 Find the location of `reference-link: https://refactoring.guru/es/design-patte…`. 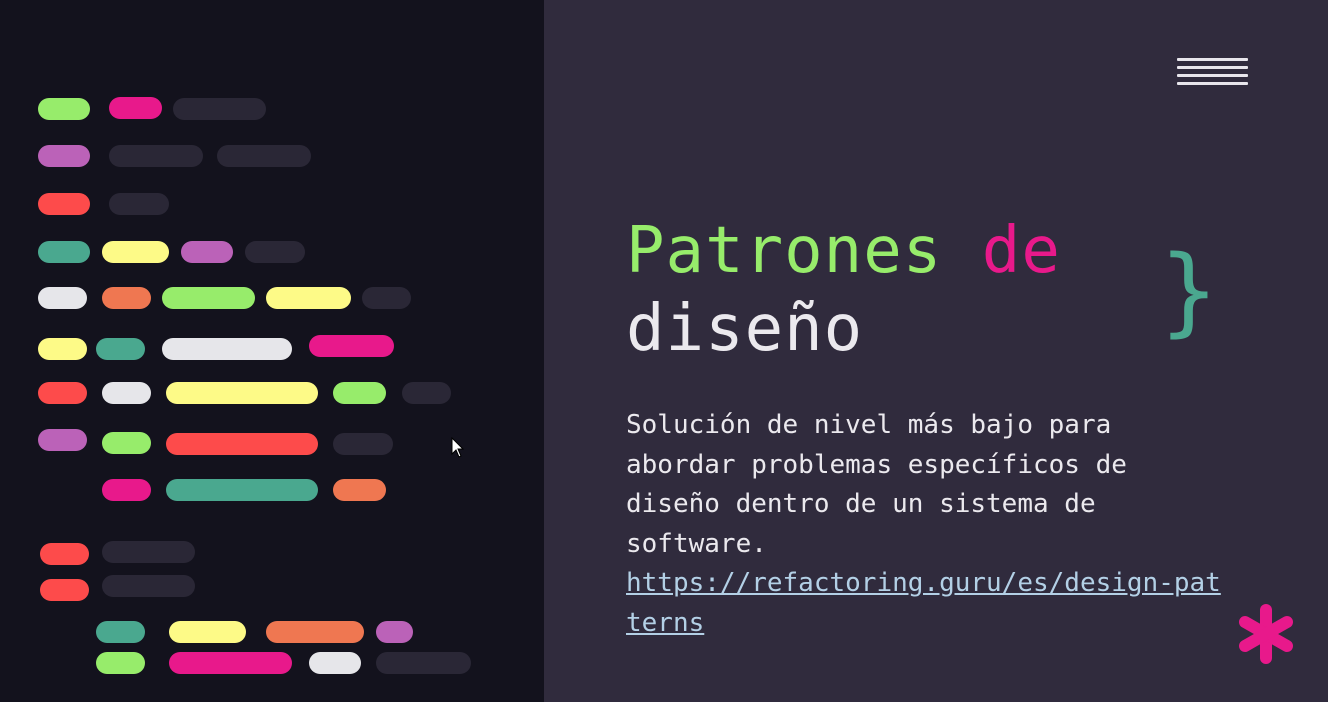

reference-link: https://refactoring.guru/es/design-patte… is located at coordinates (923, 603).